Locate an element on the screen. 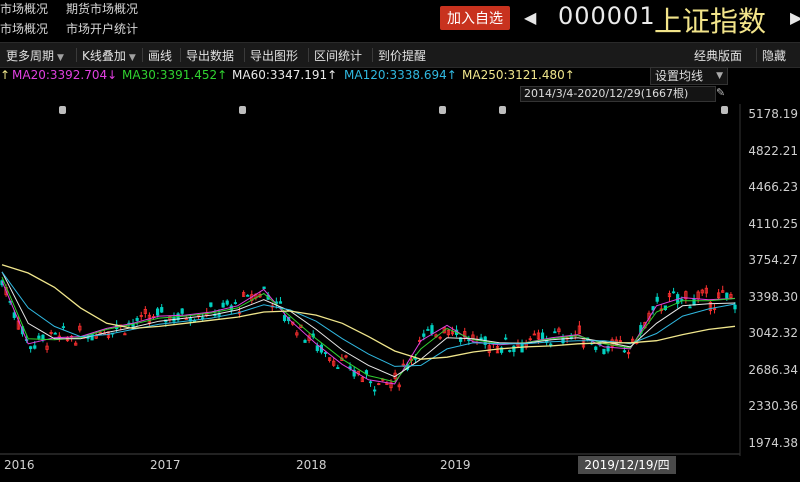 The height and width of the screenshot is (482, 800). y-tick-label: 2330.36 is located at coordinates (773, 406).